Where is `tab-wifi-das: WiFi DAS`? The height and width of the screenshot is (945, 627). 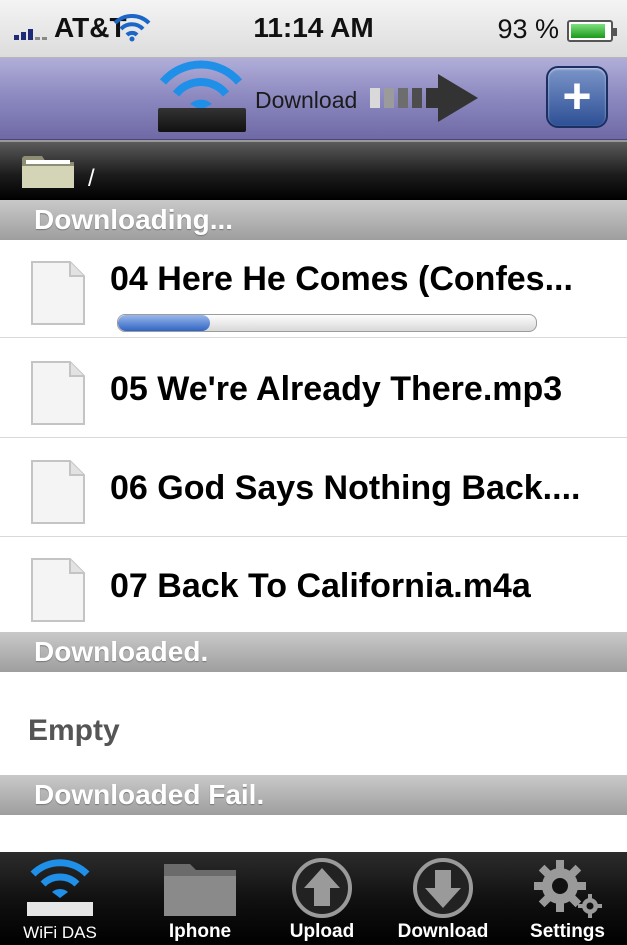
tab-wifi-das: WiFi DAS is located at coordinates (60, 898).